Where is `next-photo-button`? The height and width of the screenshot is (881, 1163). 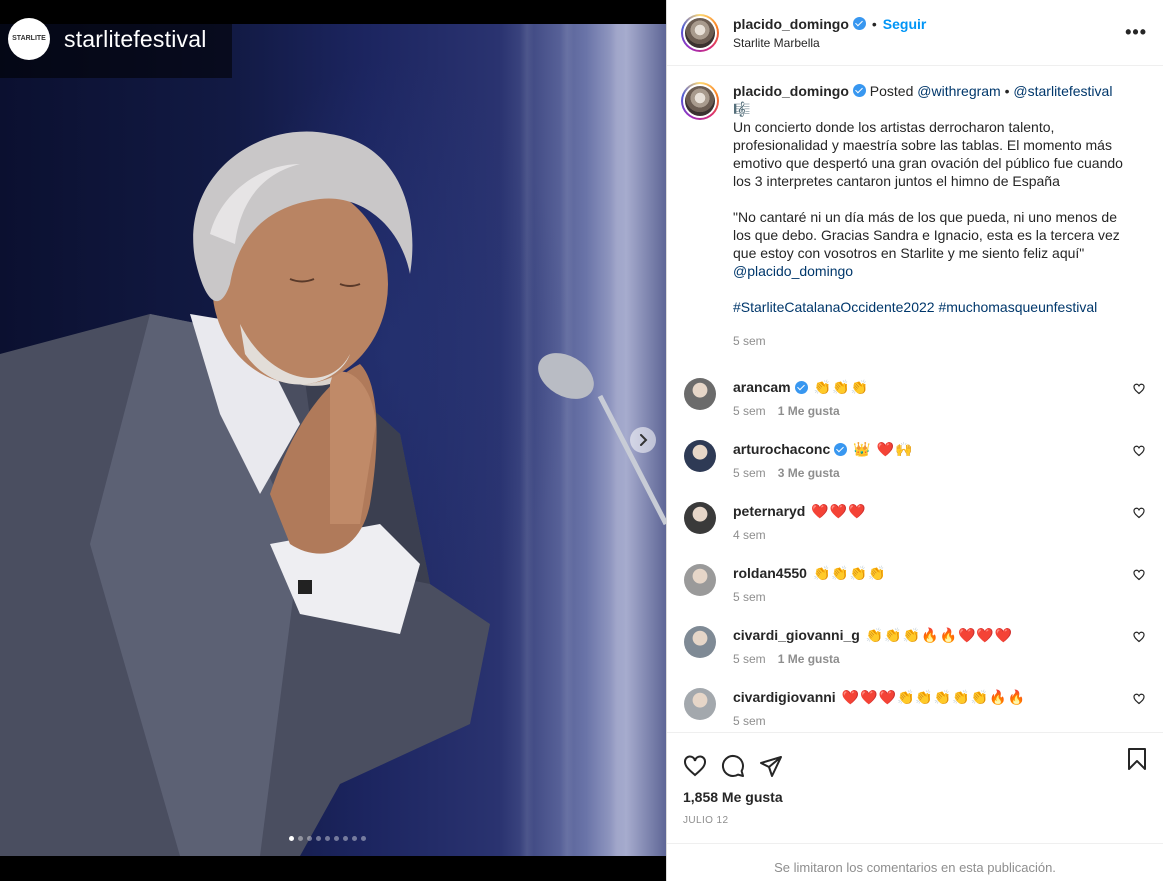 next-photo-button is located at coordinates (643, 440).